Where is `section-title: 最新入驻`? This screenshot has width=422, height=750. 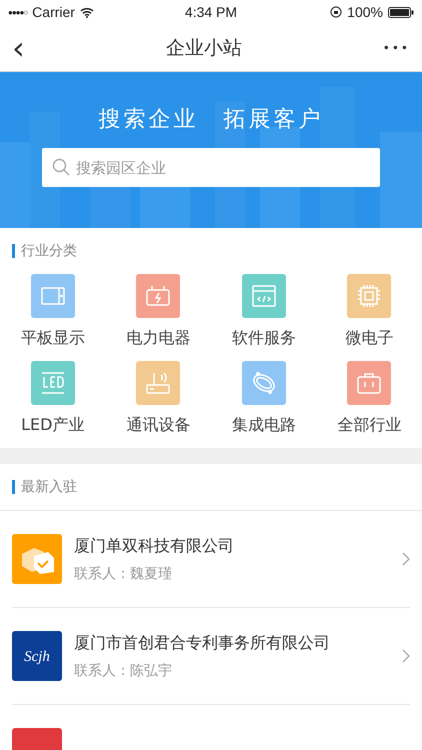 section-title: 最新入驻 is located at coordinates (49, 487).